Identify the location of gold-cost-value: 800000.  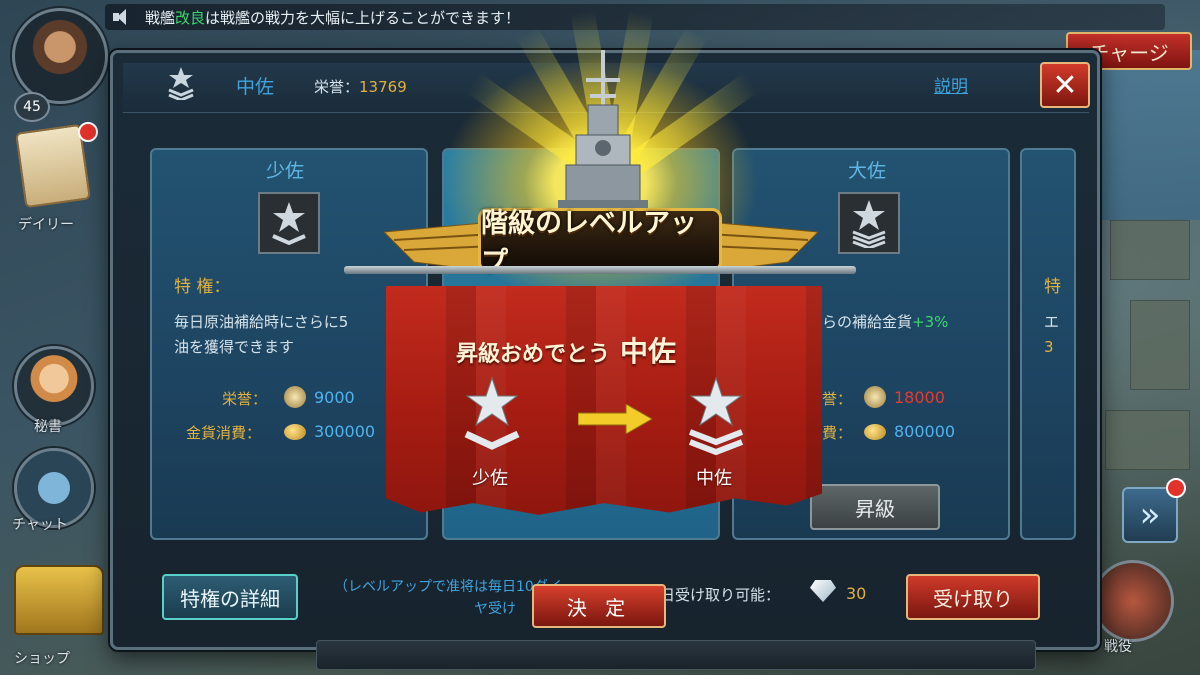
(925, 431).